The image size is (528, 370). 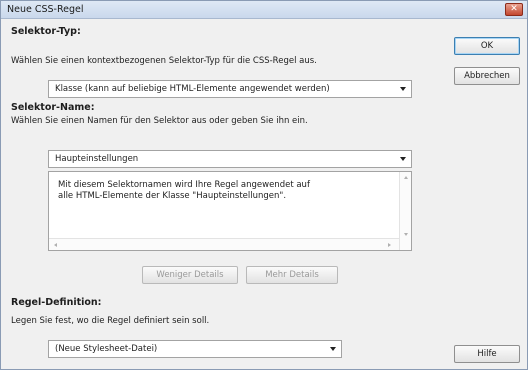 I want to click on scroll-down-icon, so click(x=406, y=234).